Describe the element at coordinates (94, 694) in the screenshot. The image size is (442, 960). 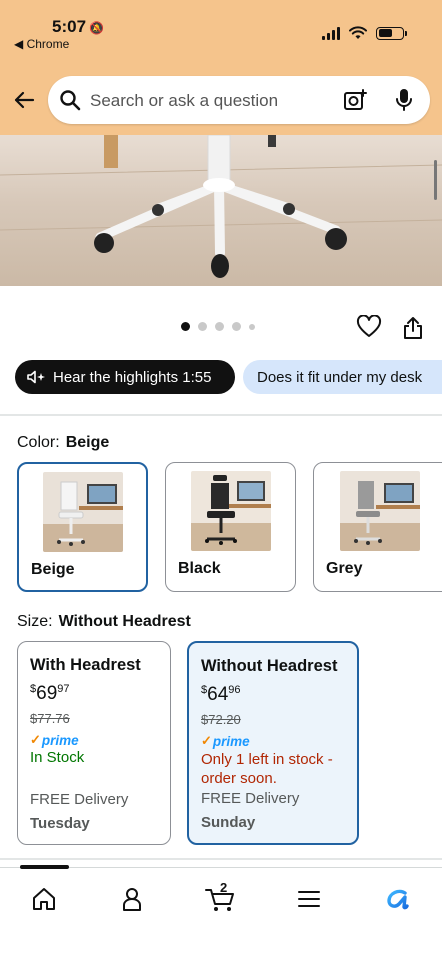
I see `price: $69 97` at that location.